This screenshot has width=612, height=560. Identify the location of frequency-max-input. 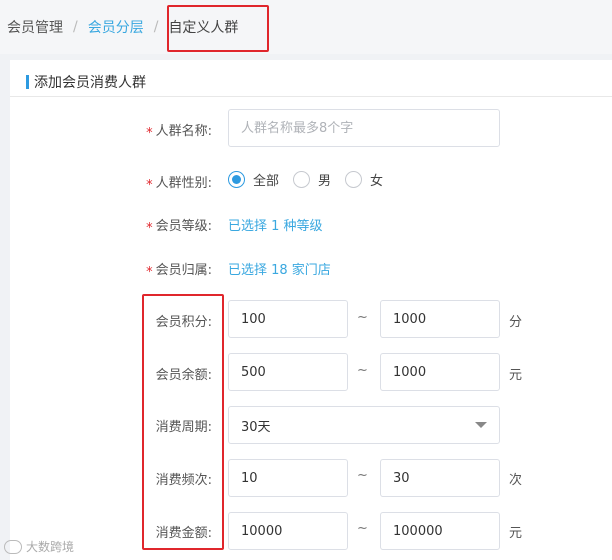
(440, 478).